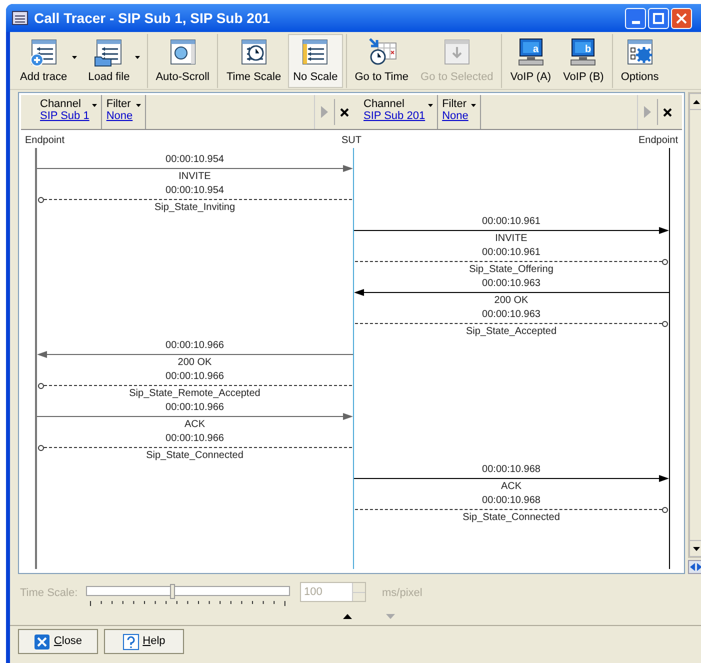 This screenshot has width=701, height=663. I want to click on window-icon, so click(20, 18).